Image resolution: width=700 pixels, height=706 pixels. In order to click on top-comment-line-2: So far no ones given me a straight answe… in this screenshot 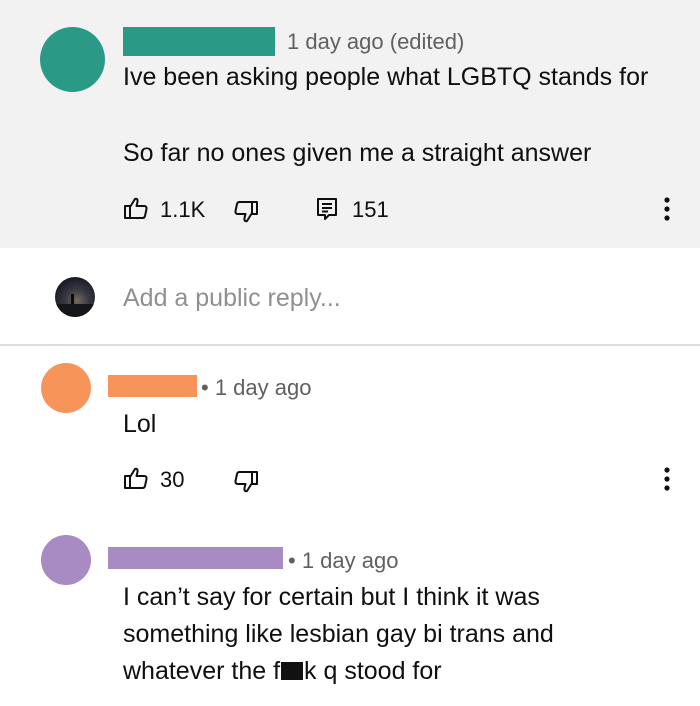, I will do `click(357, 153)`.